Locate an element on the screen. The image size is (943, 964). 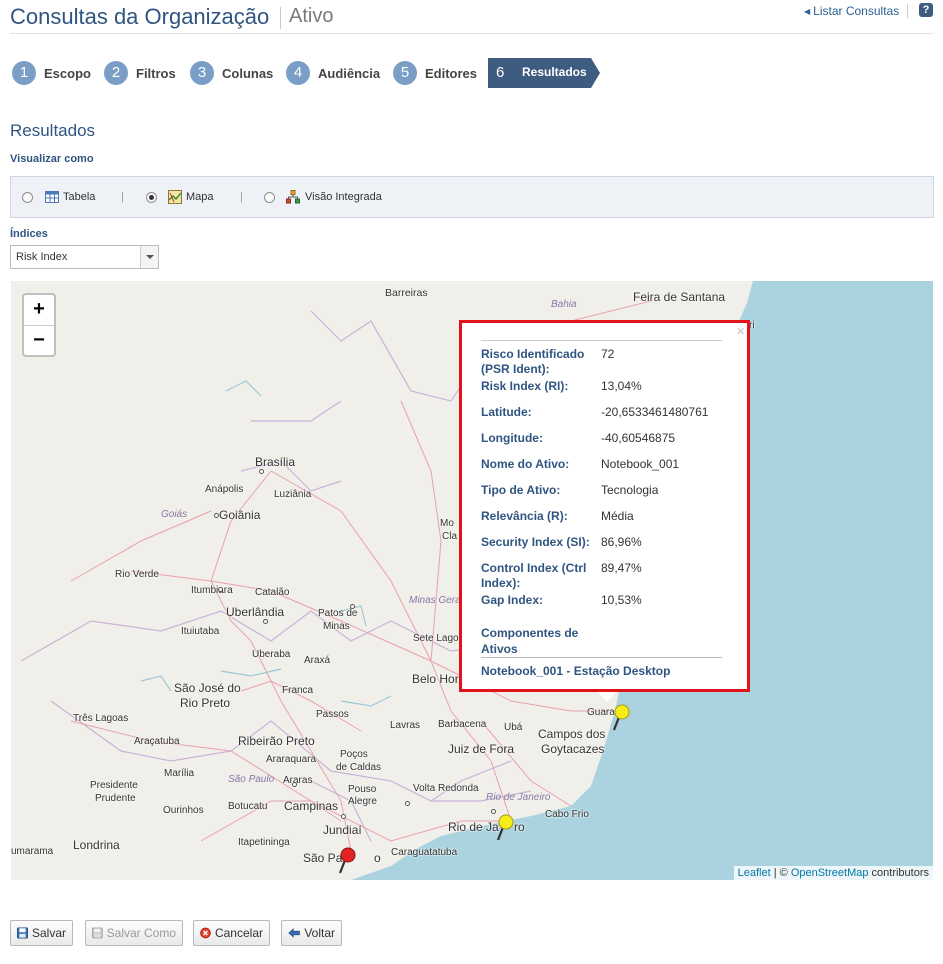
save-button: Salvar is located at coordinates (41, 933).